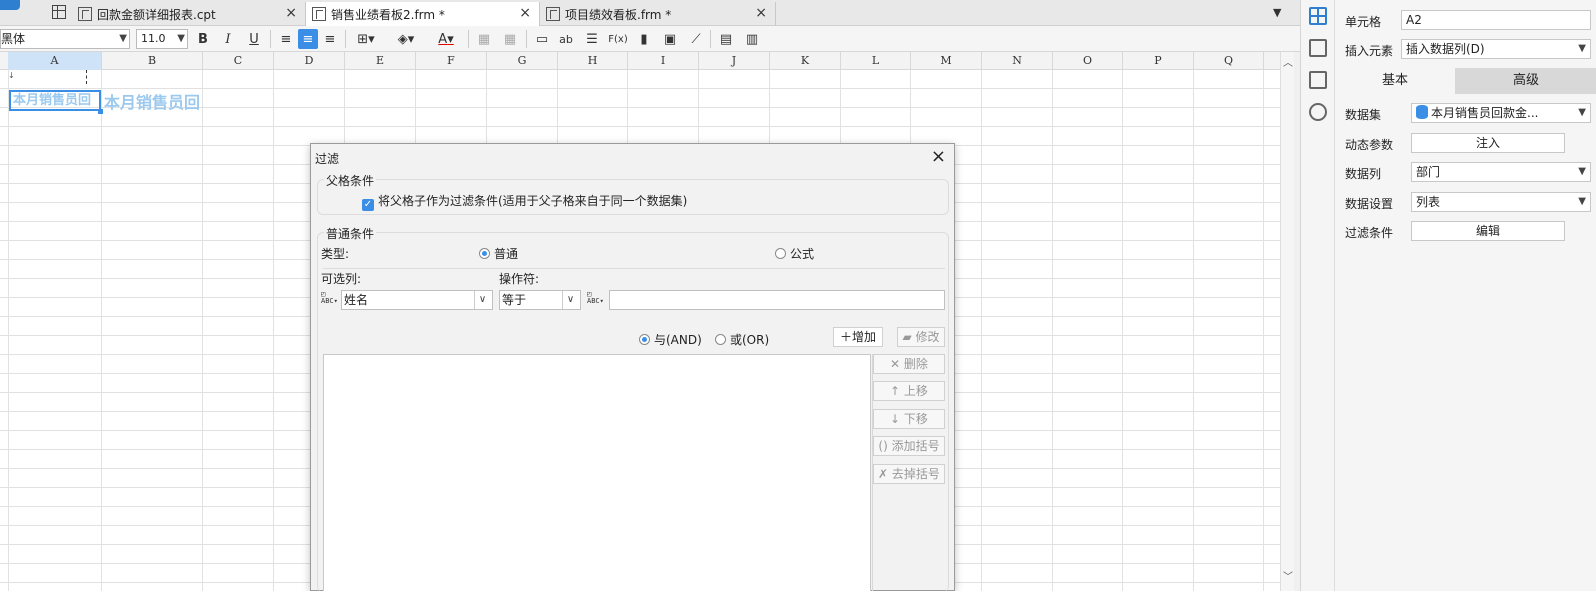  Describe the element at coordinates (368, 205) in the screenshot. I see `checkbox-checked-icon: ✓` at that location.